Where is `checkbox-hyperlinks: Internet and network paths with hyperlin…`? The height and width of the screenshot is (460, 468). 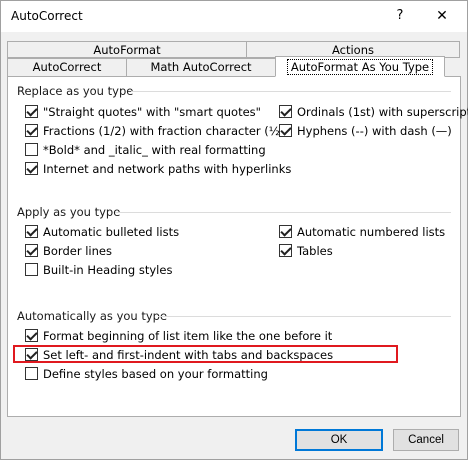 checkbox-hyperlinks: Internet and network paths with hyperlin… is located at coordinates (158, 168).